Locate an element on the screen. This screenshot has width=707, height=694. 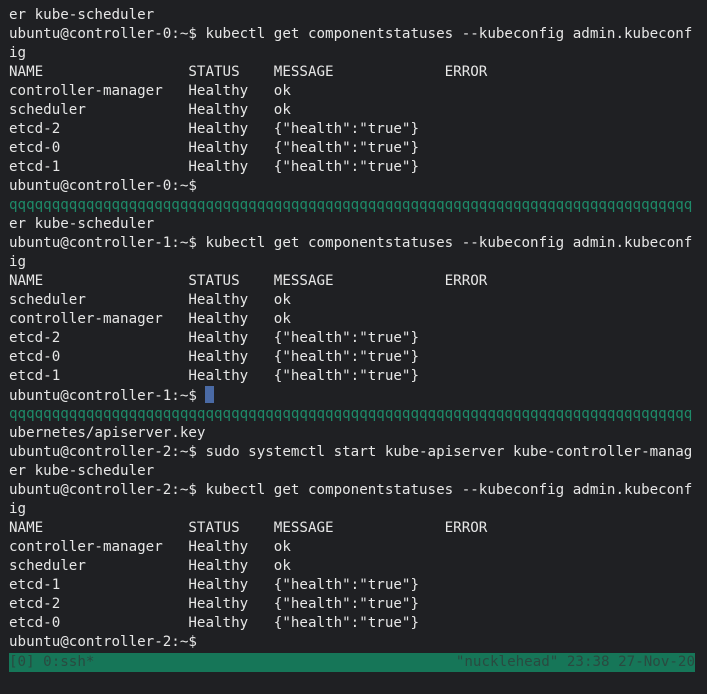
status-right: "nucklehead" 23:38 27-Nov-20 is located at coordinates (575, 662).